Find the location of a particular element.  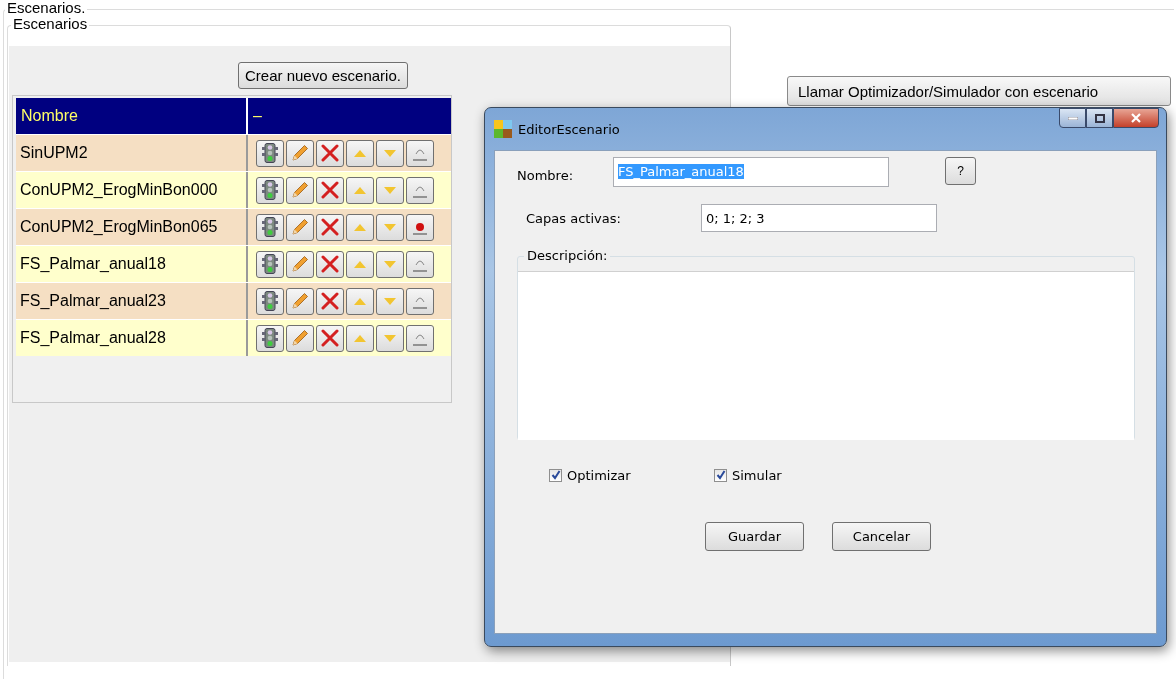

maximize-icon is located at coordinates (1099, 118).